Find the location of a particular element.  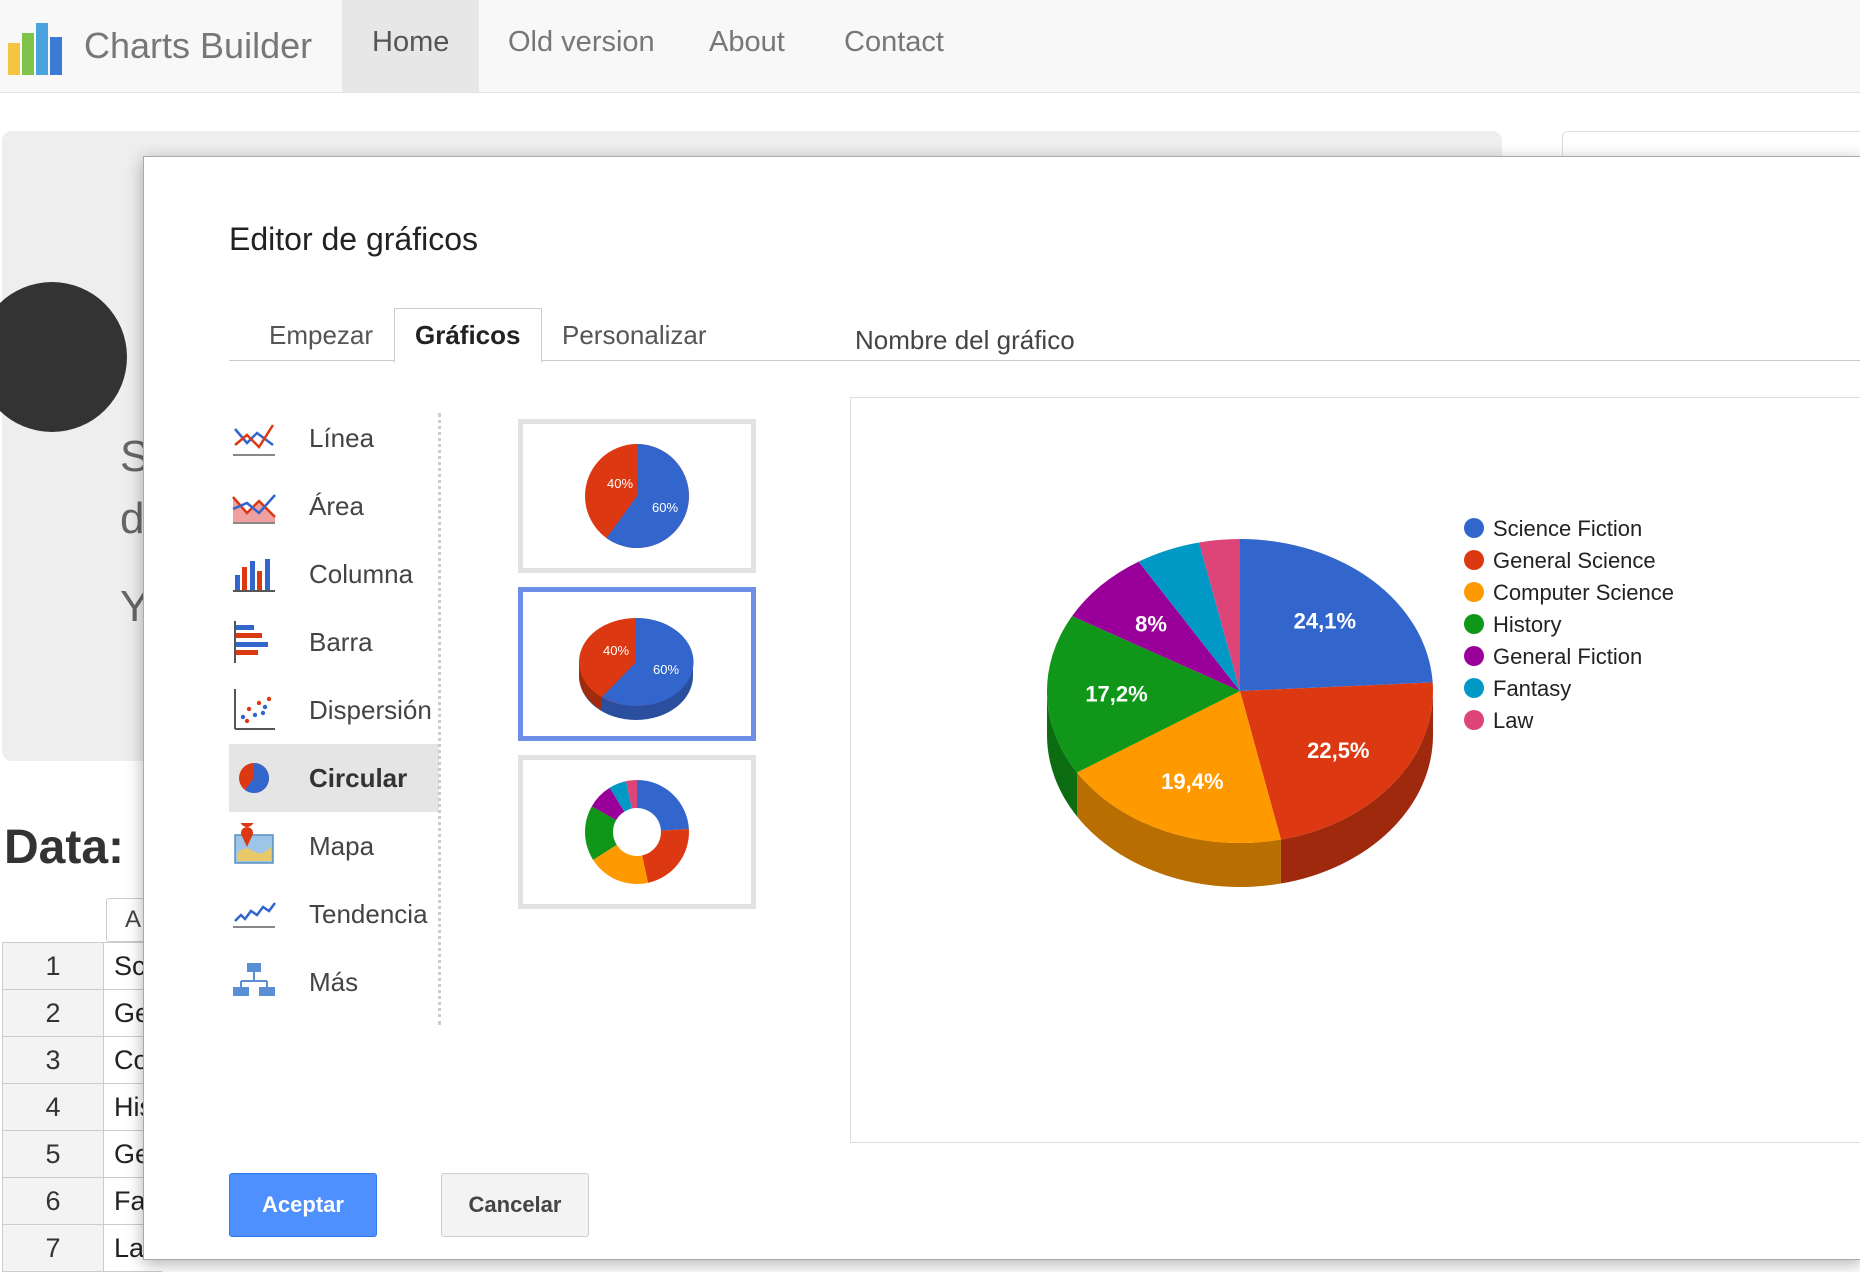

table-row: 7 La is located at coordinates (82, 1248).